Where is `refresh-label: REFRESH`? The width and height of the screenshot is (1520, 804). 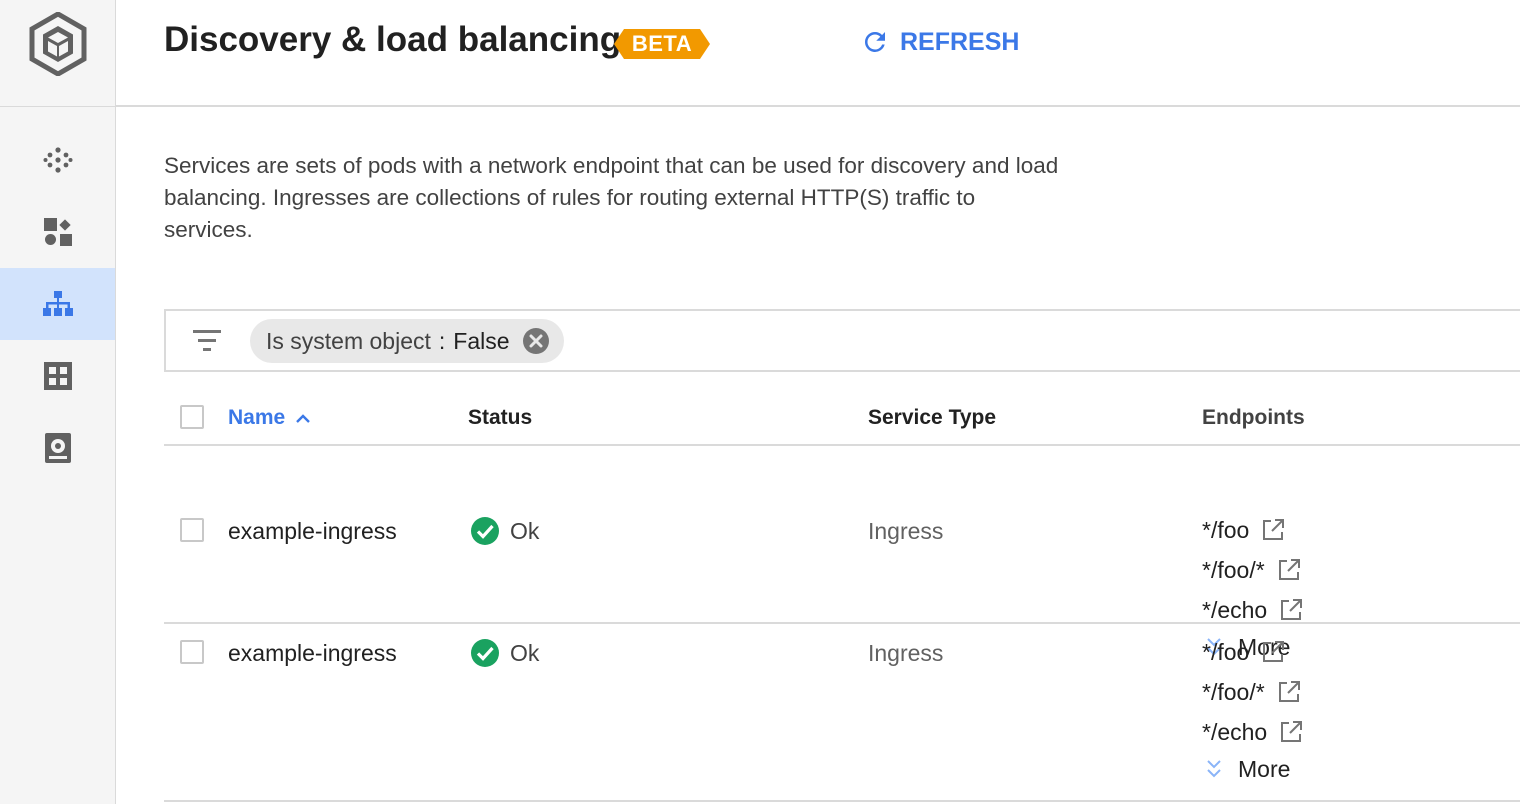 refresh-label: REFRESH is located at coordinates (960, 41).